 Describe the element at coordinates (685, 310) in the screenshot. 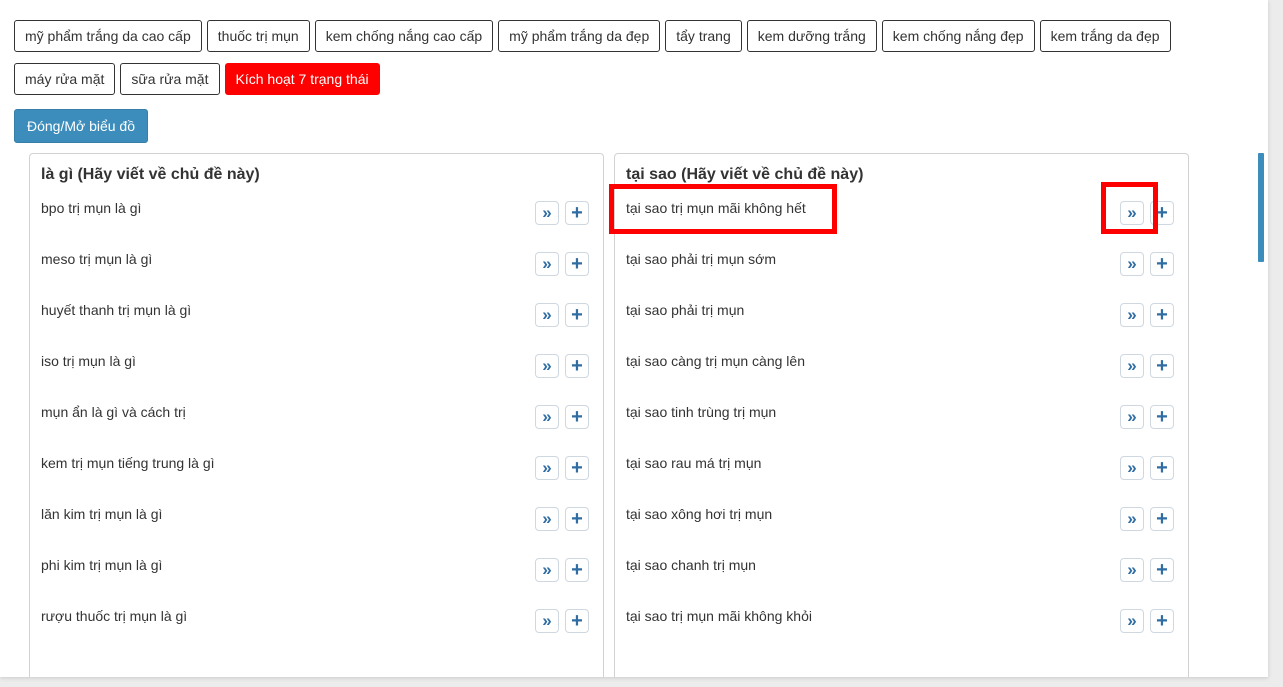

I see `list-item-text: tại sao phải trị mụn` at that location.